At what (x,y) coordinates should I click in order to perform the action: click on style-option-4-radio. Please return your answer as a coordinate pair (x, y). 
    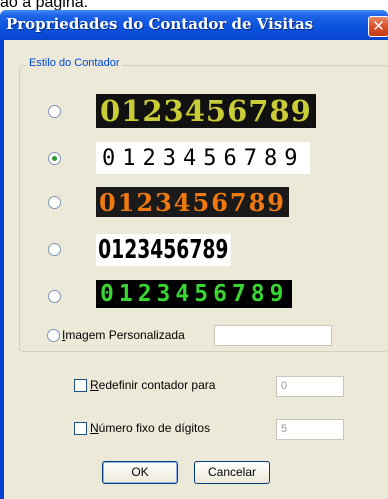
    Looking at the image, I should click on (54, 249).